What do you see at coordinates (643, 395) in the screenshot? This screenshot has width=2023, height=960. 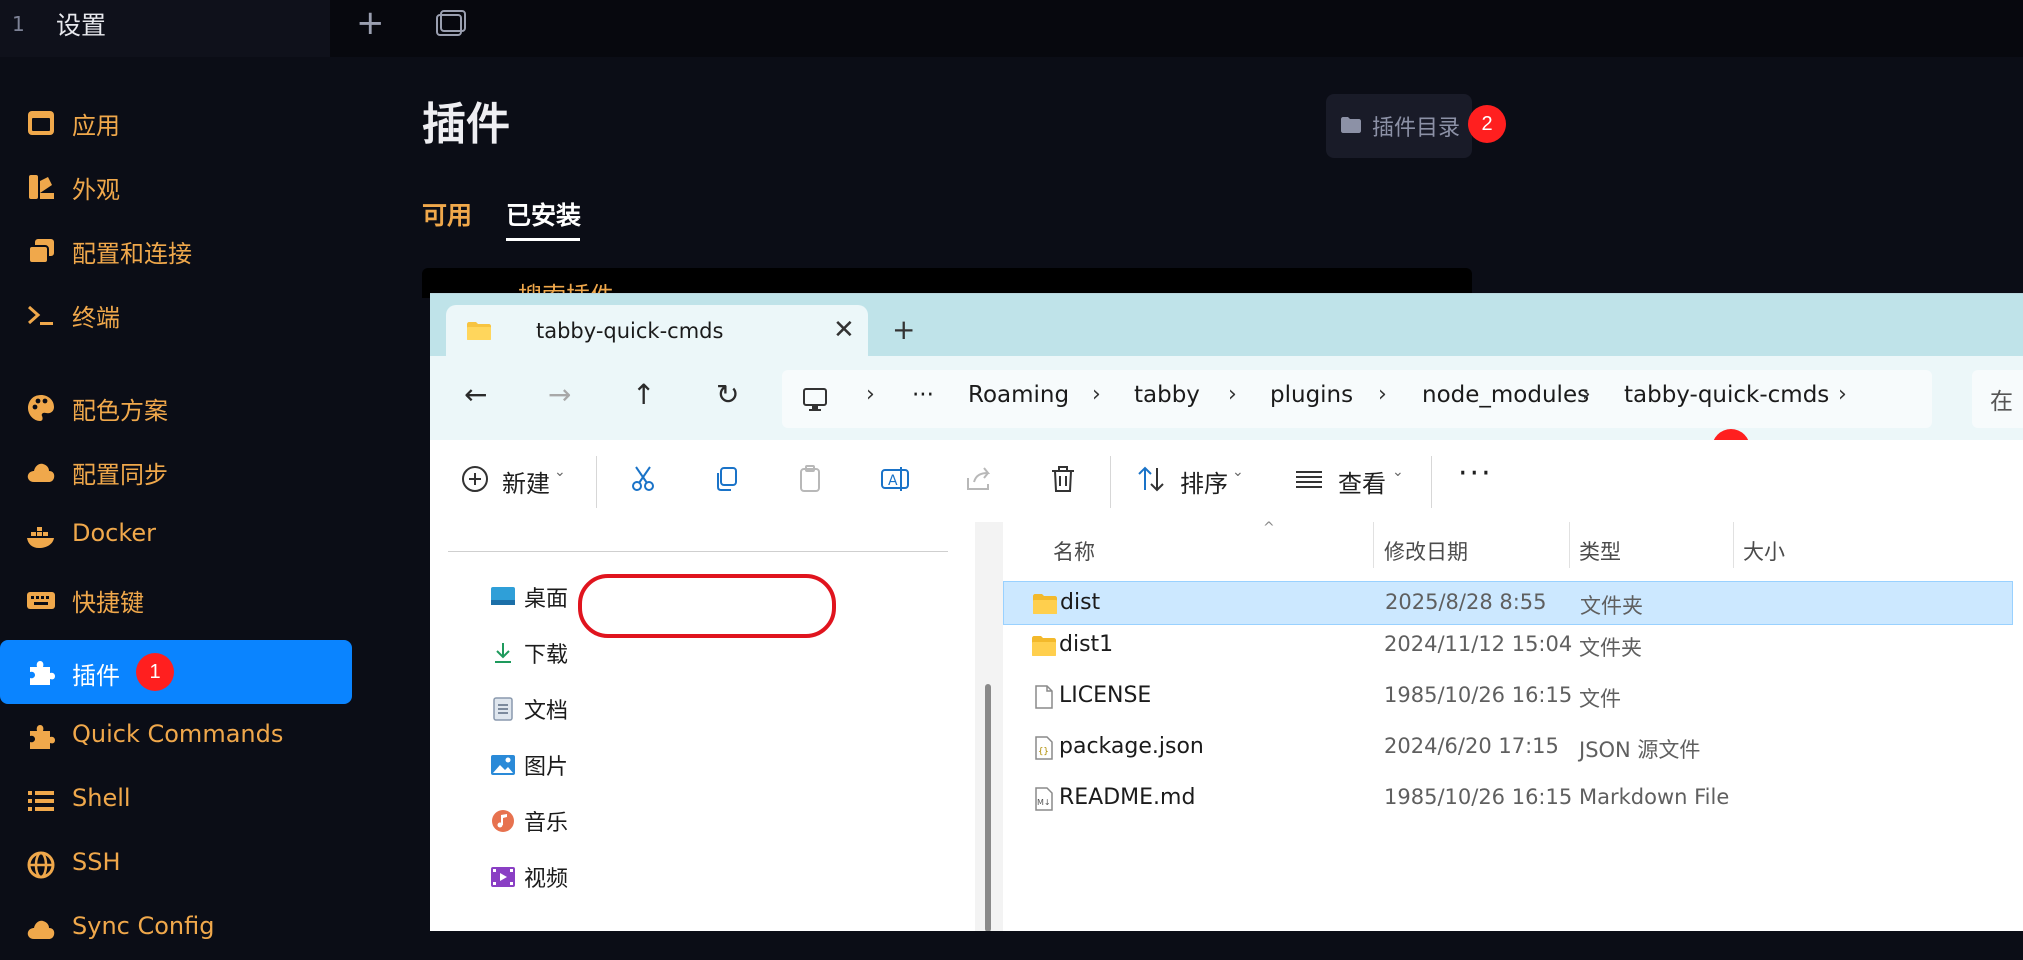 I see `up-arrow-icon: ↑` at bounding box center [643, 395].